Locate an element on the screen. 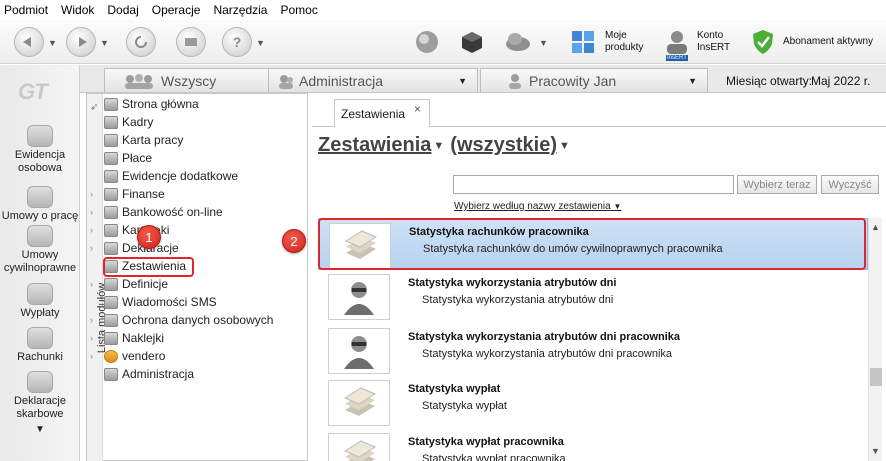  module-karta-pracy: Karta pracy is located at coordinates (143, 140).